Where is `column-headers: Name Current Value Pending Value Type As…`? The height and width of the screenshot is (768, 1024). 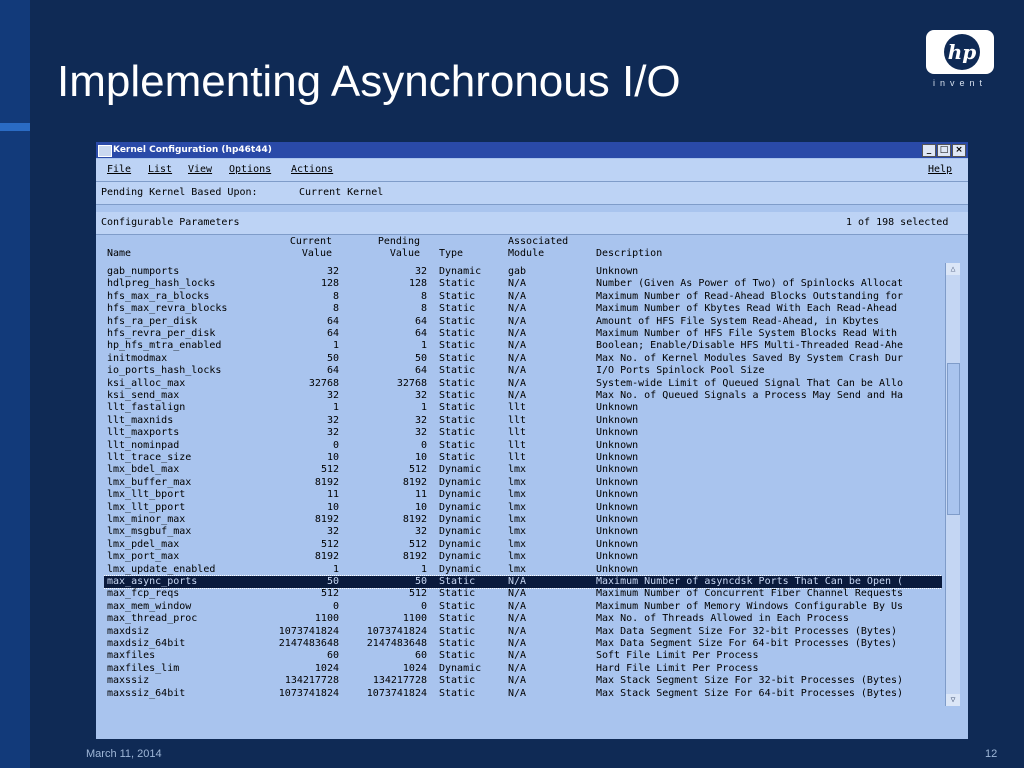 column-headers: Name Current Value Pending Value Type As… is located at coordinates (532, 247).